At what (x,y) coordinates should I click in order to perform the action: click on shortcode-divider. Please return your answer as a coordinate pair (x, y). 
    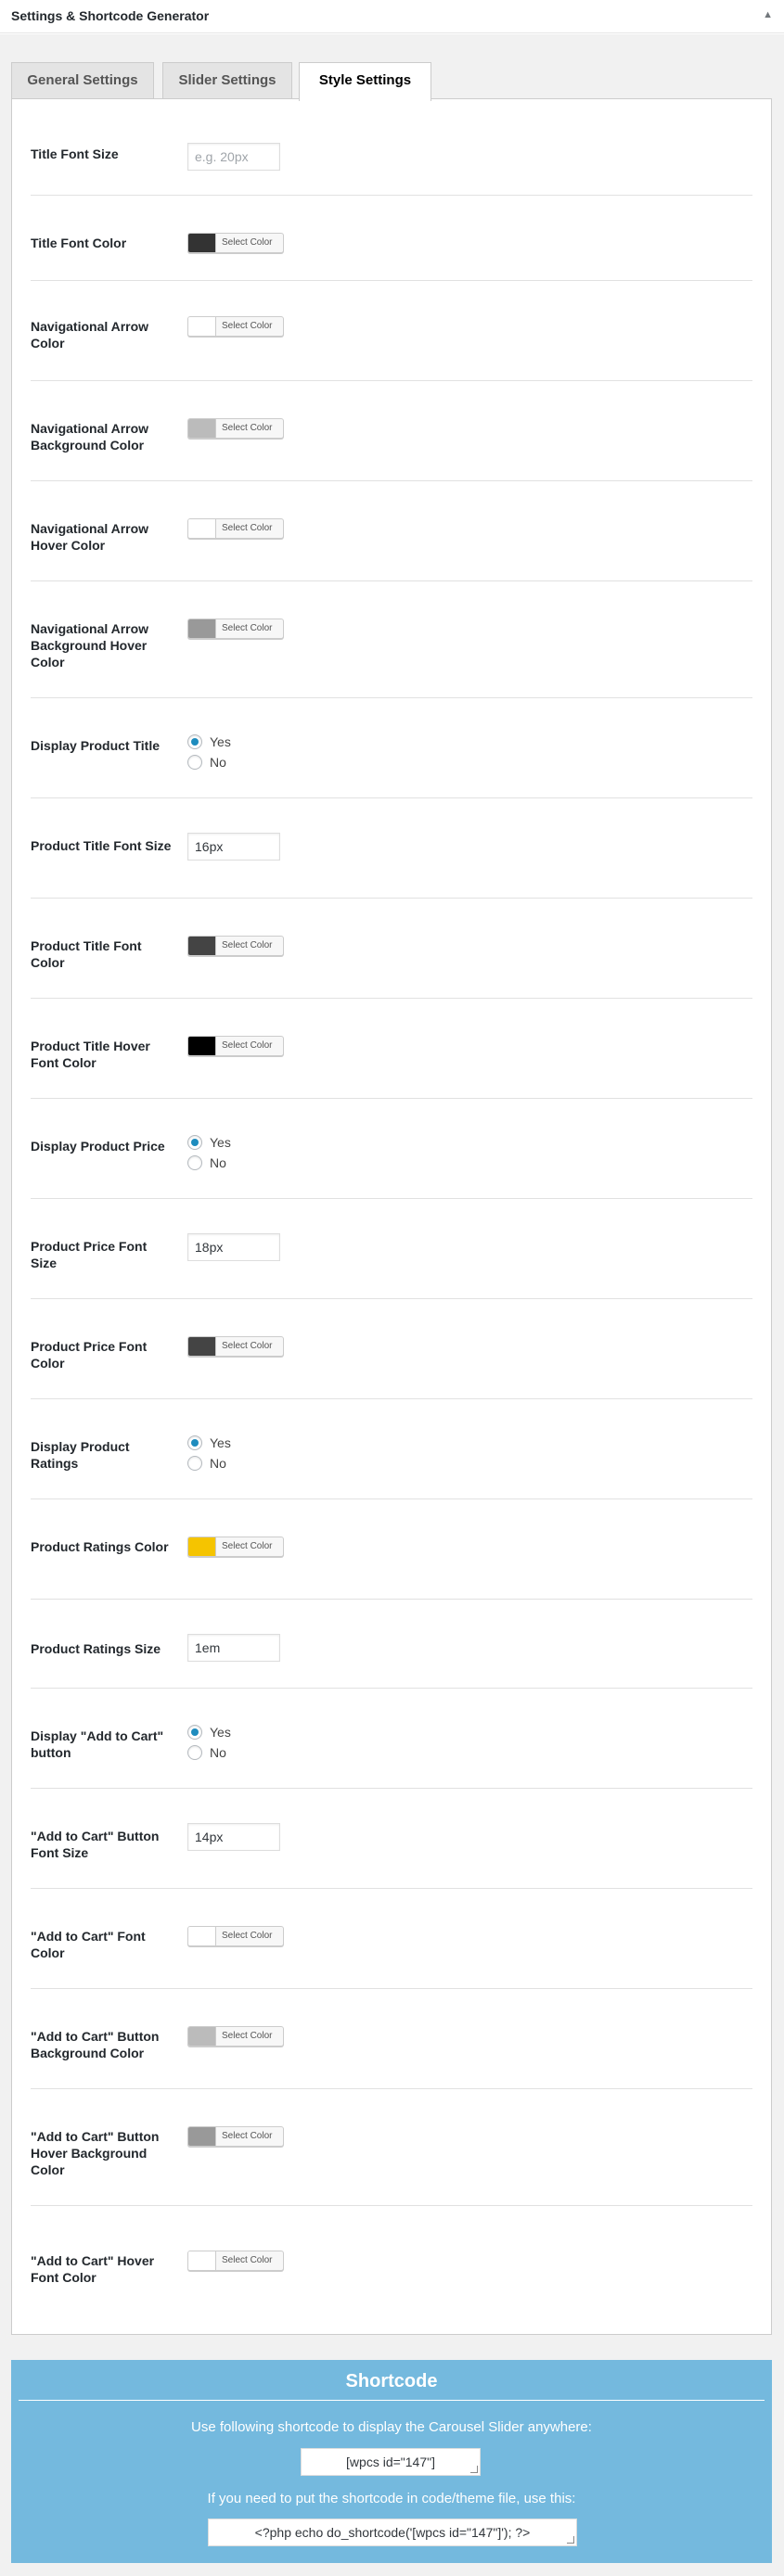
    Looking at the image, I should click on (392, 2400).